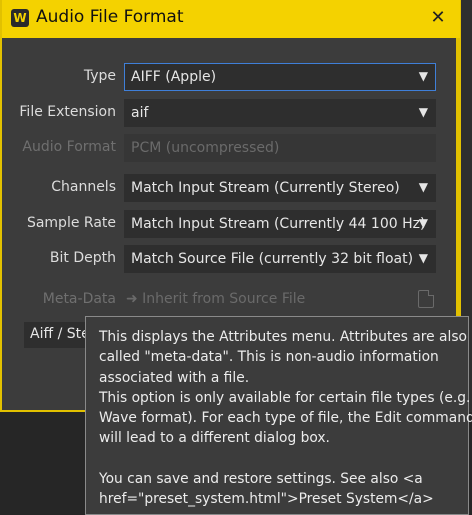 Image resolution: width=472 pixels, height=515 pixels. Describe the element at coordinates (265, 188) in the screenshot. I see `channels-value: Match Input Stream (Currently Stereo)` at that location.